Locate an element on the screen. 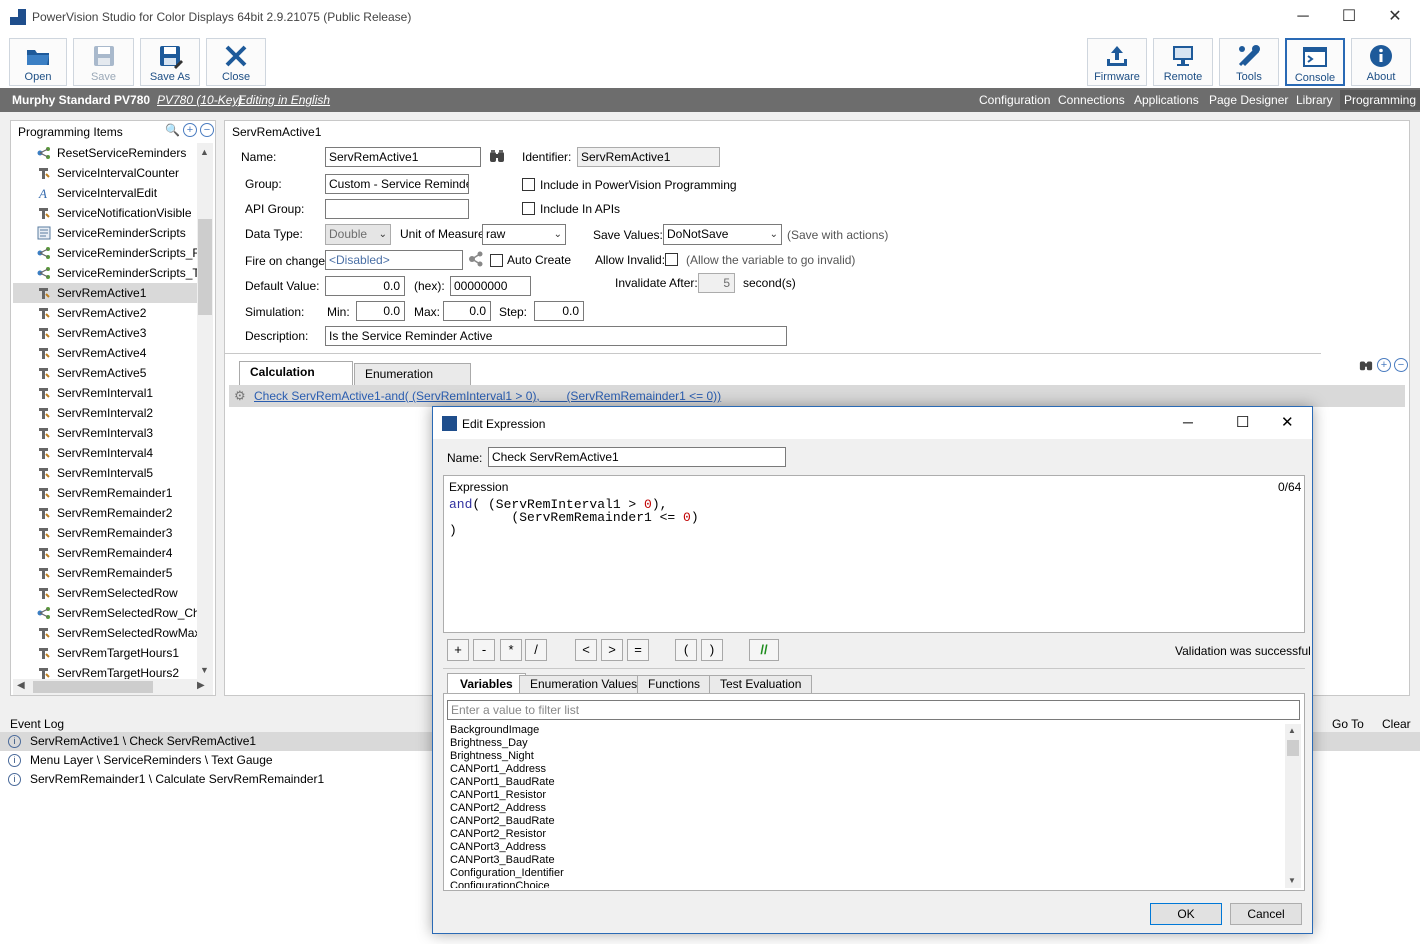 The width and height of the screenshot is (1420, 944). tree-item: ServRemActive2 is located at coordinates (105, 313).